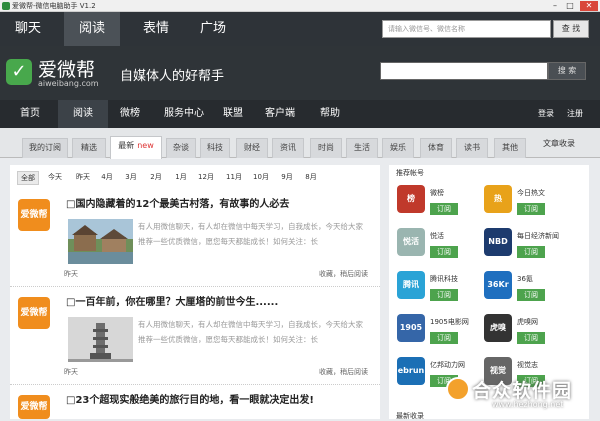 The width and height of the screenshot is (600, 421). I want to click on login-link: 登录, so click(546, 114).